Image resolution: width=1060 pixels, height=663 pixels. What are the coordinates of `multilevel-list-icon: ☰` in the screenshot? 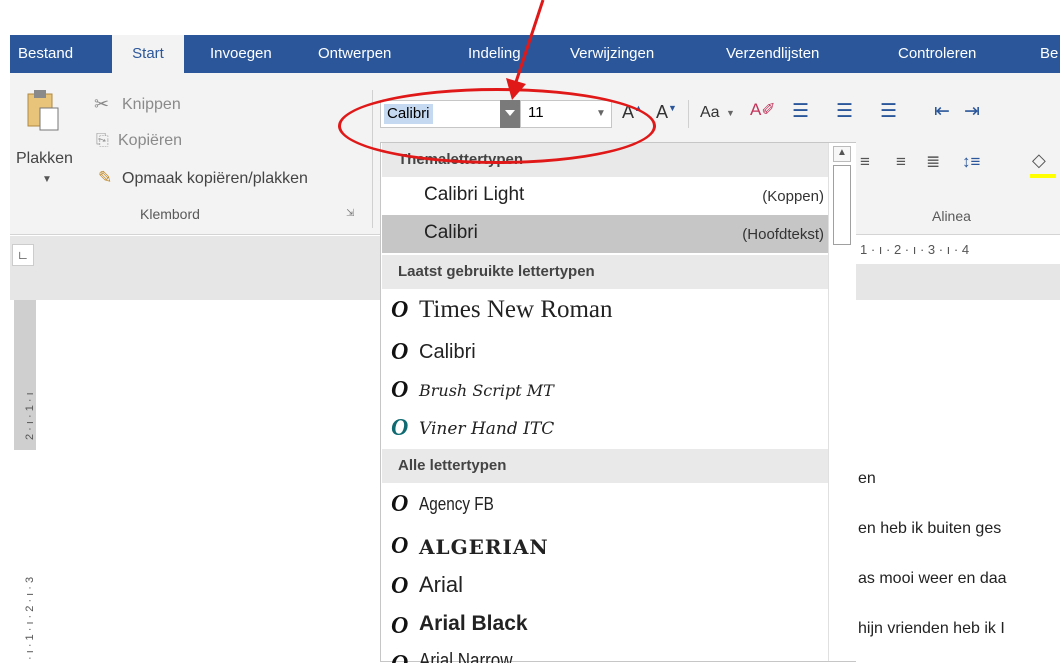 It's located at (888, 111).